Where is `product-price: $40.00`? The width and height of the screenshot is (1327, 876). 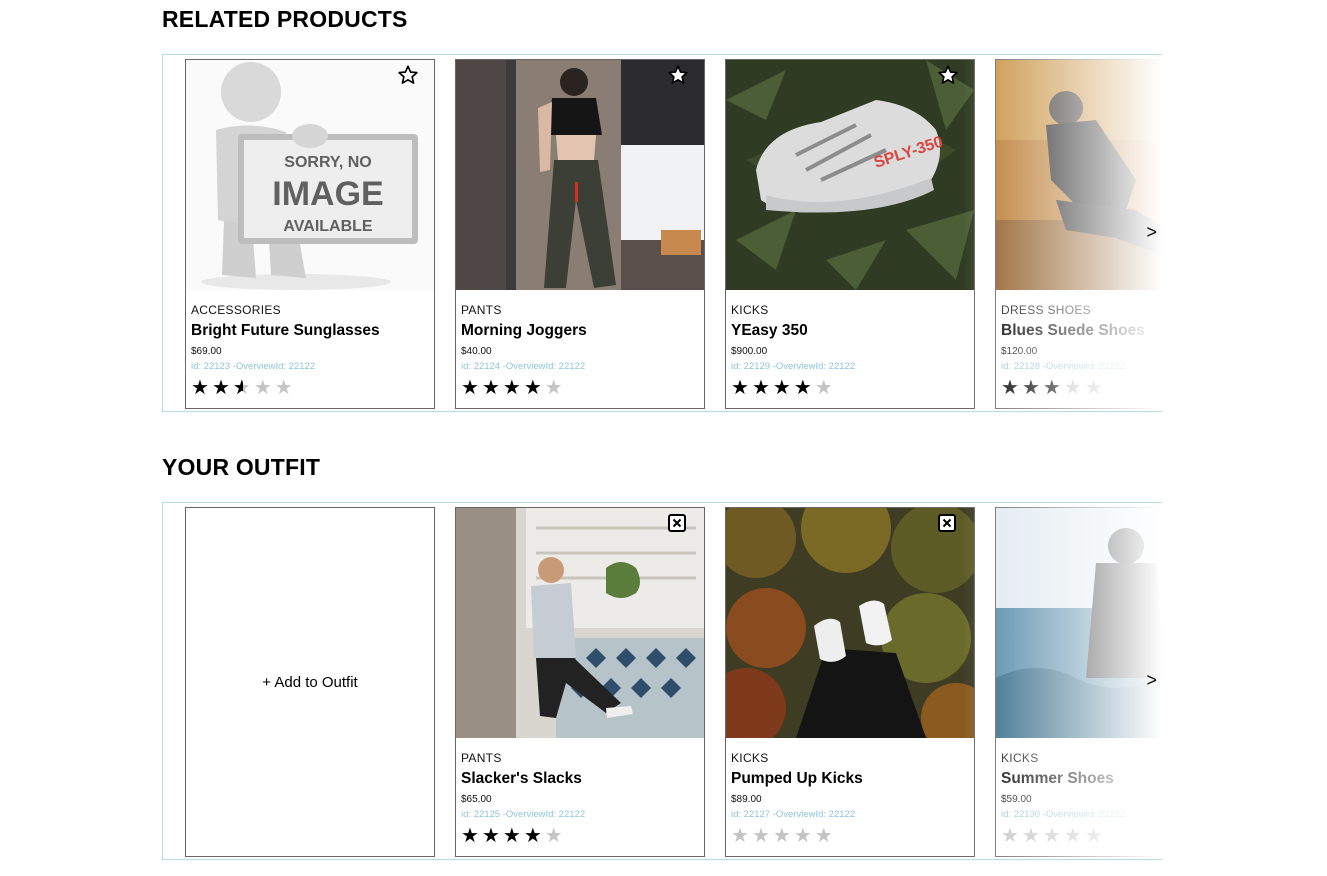 product-price: $40.00 is located at coordinates (476, 351).